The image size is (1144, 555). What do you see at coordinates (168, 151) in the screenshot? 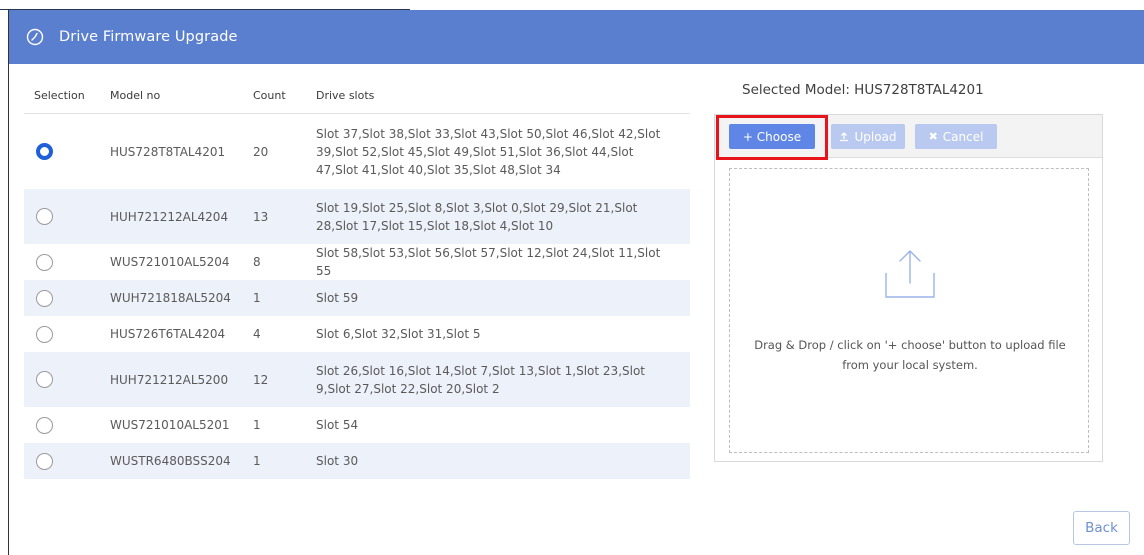
I see `model-cell: HUS728T8TAL4201` at bounding box center [168, 151].